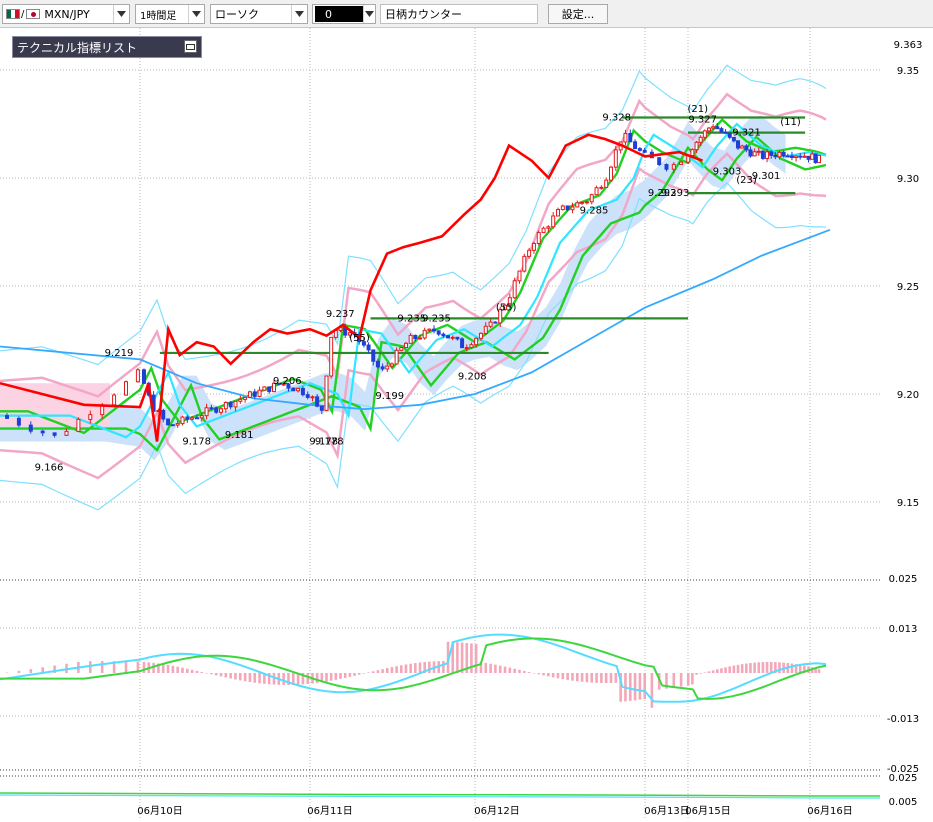 The width and height of the screenshot is (933, 822). What do you see at coordinates (259, 14) in the screenshot?
I see `chart-style-select: ローソク` at bounding box center [259, 14].